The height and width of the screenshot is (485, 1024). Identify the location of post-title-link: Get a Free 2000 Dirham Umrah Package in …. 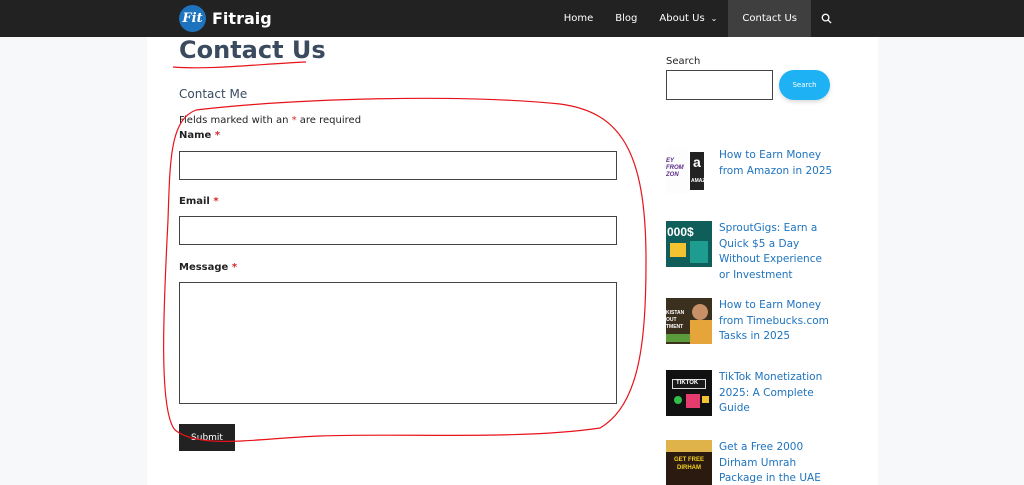
(776, 462).